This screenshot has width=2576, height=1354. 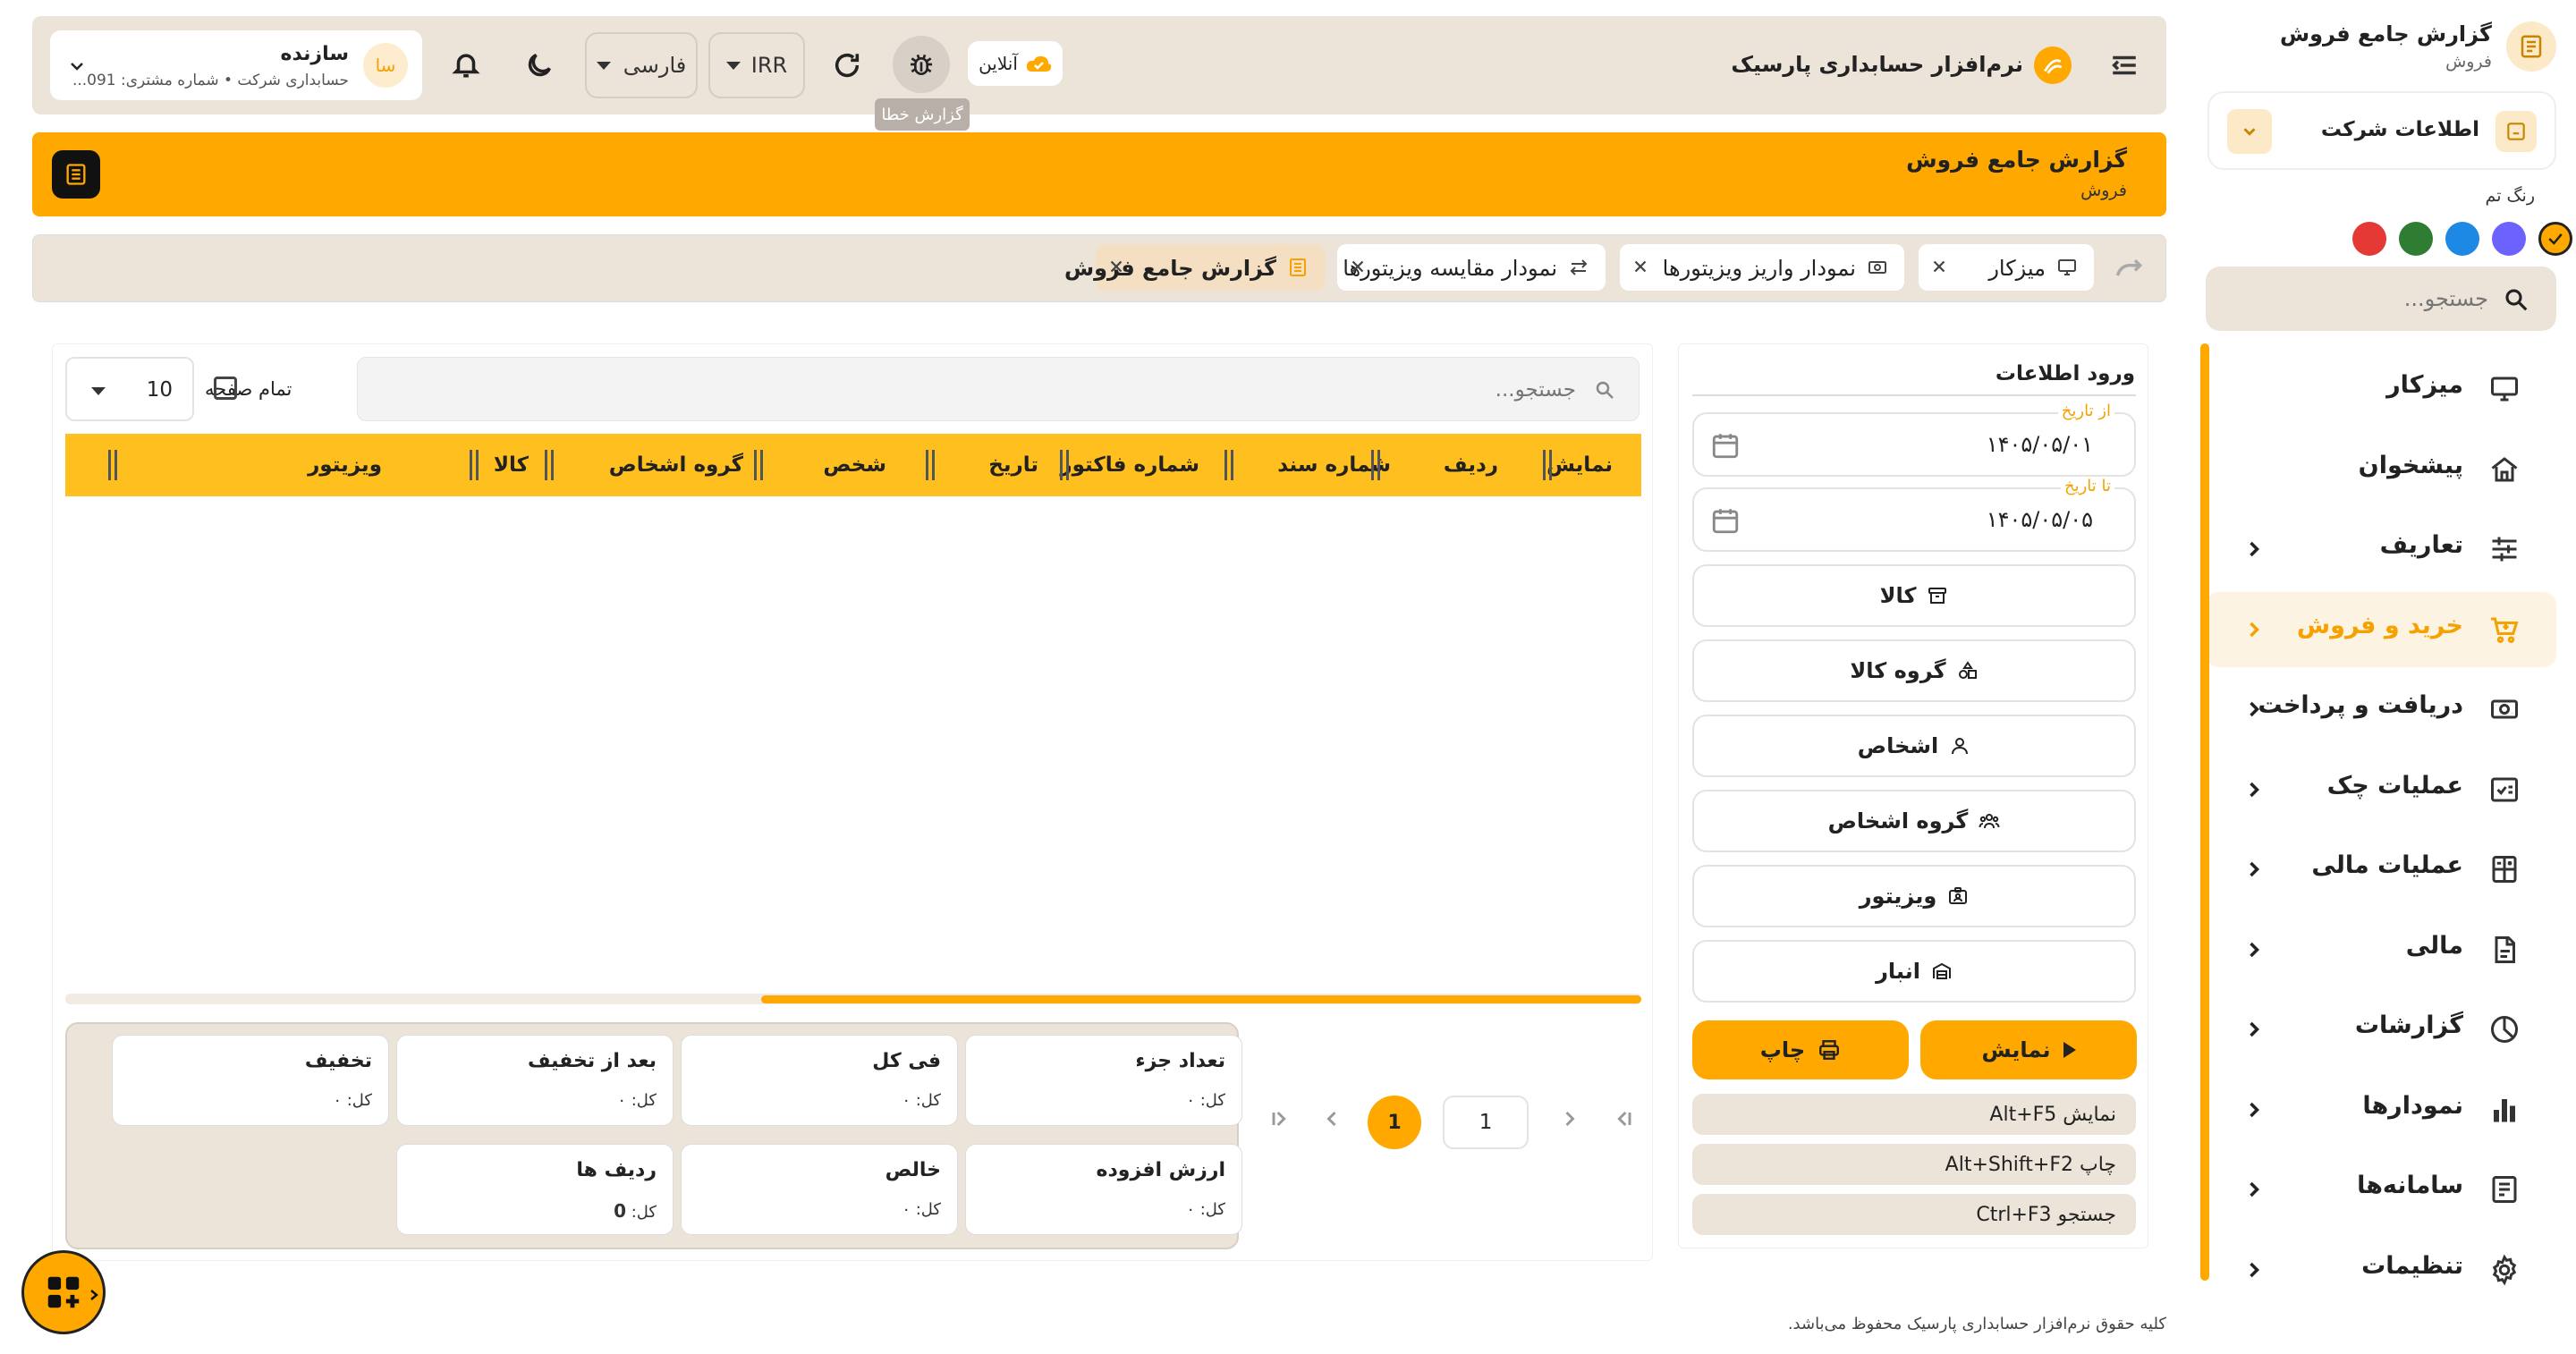 I want to click on company-expand-button, so click(x=2249, y=131).